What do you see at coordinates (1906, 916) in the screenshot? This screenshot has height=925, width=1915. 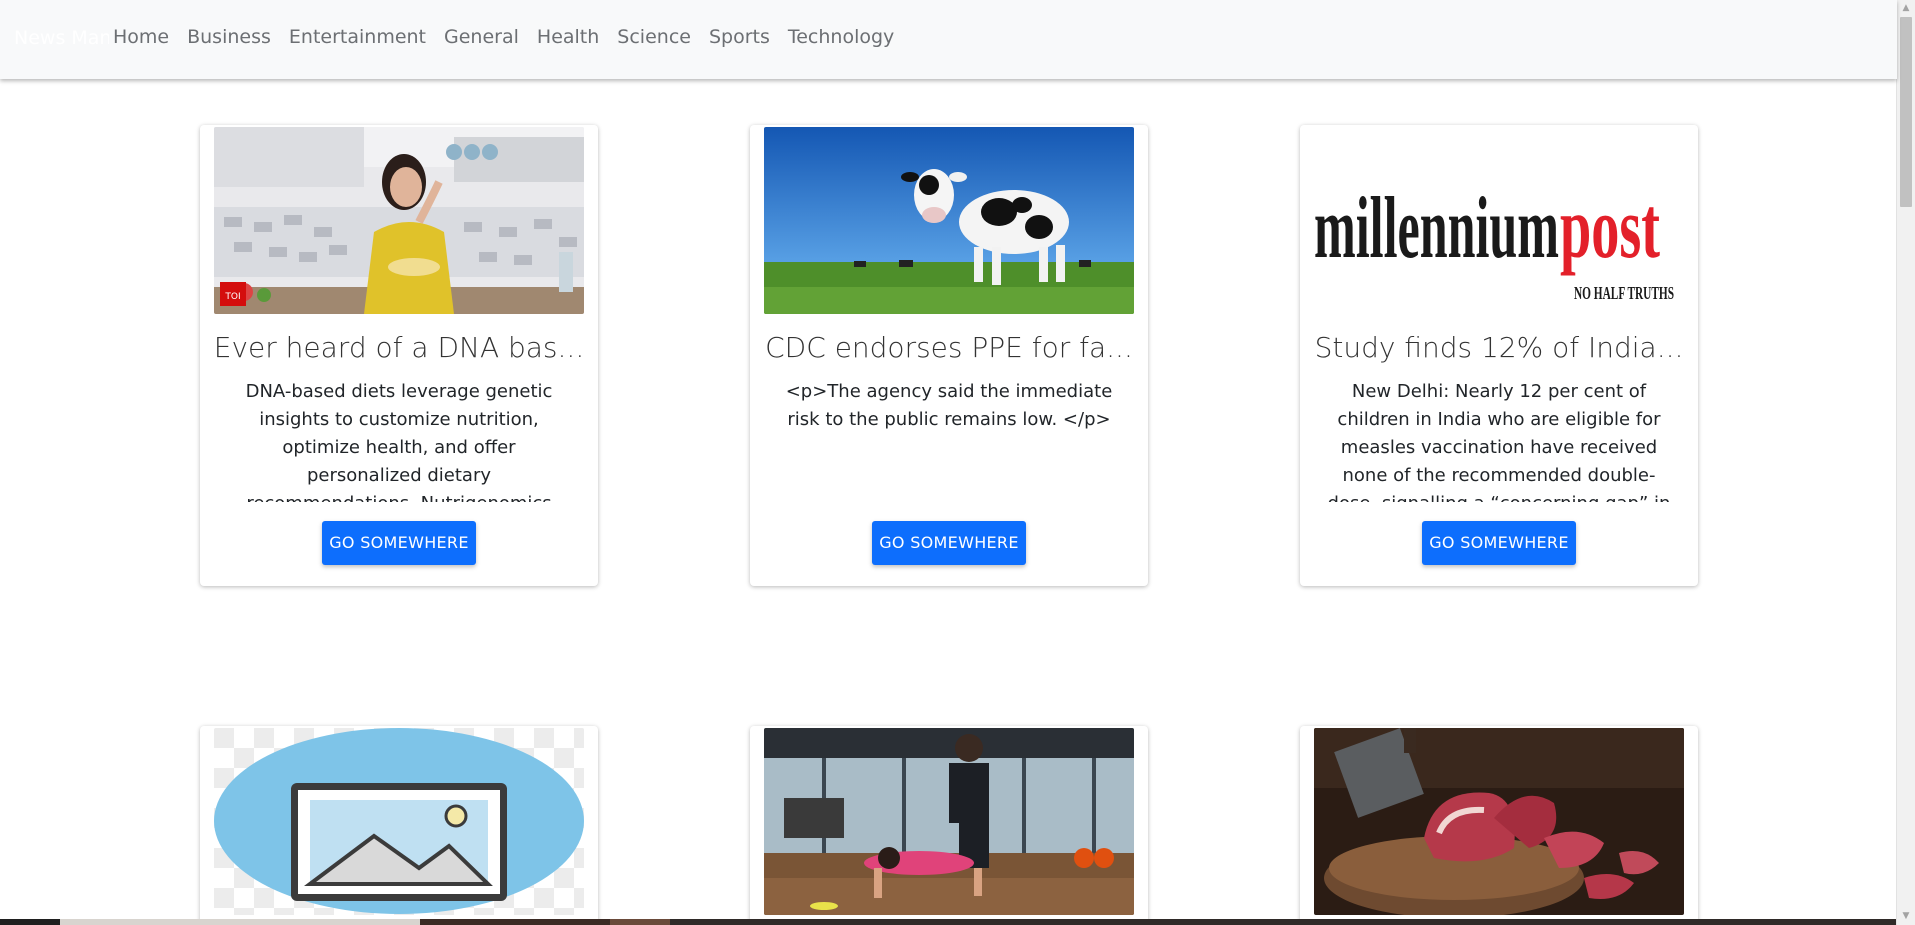 I see `scroll-down-arrow-icon: ▼` at bounding box center [1906, 916].